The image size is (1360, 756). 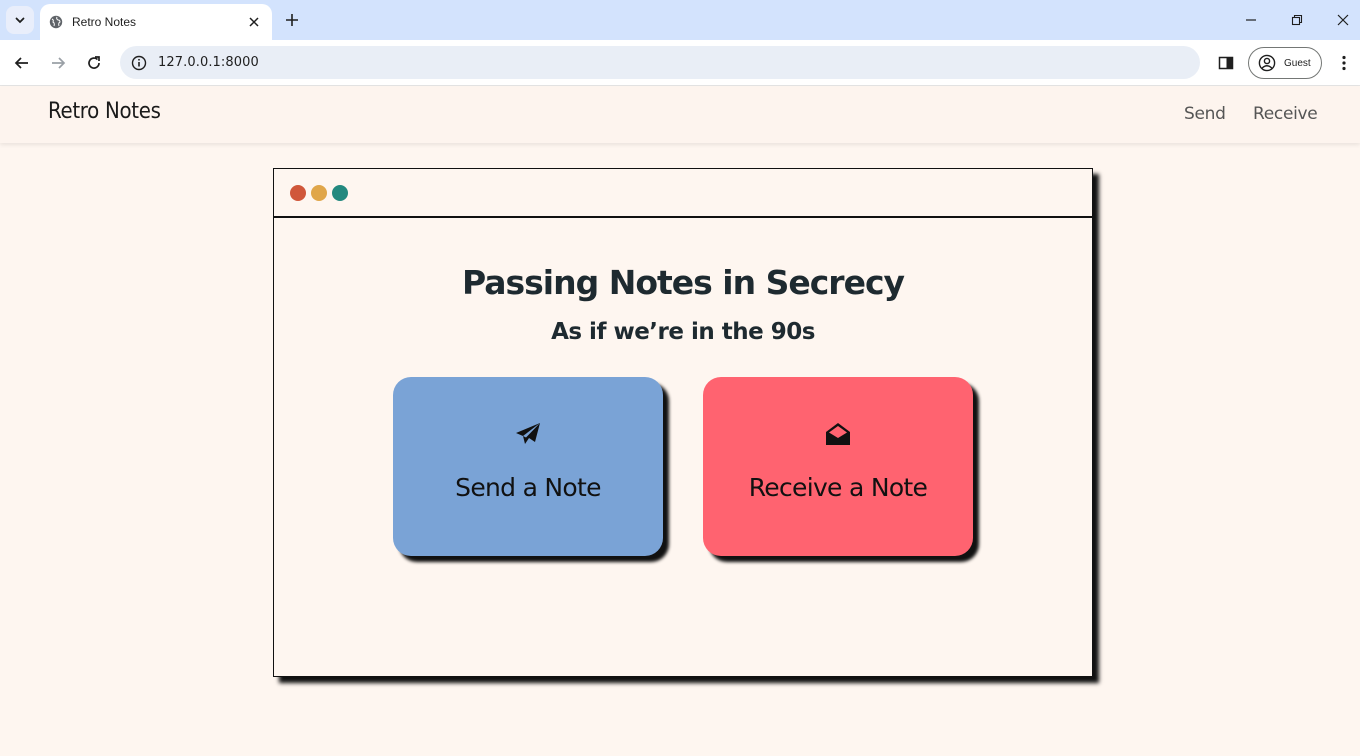 I want to click on tab-close-button, so click(x=254, y=22).